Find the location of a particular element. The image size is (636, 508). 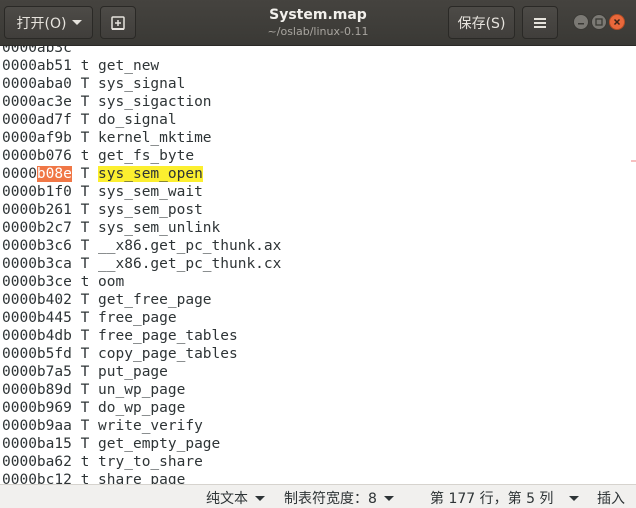

maximize-button is located at coordinates (599, 22).